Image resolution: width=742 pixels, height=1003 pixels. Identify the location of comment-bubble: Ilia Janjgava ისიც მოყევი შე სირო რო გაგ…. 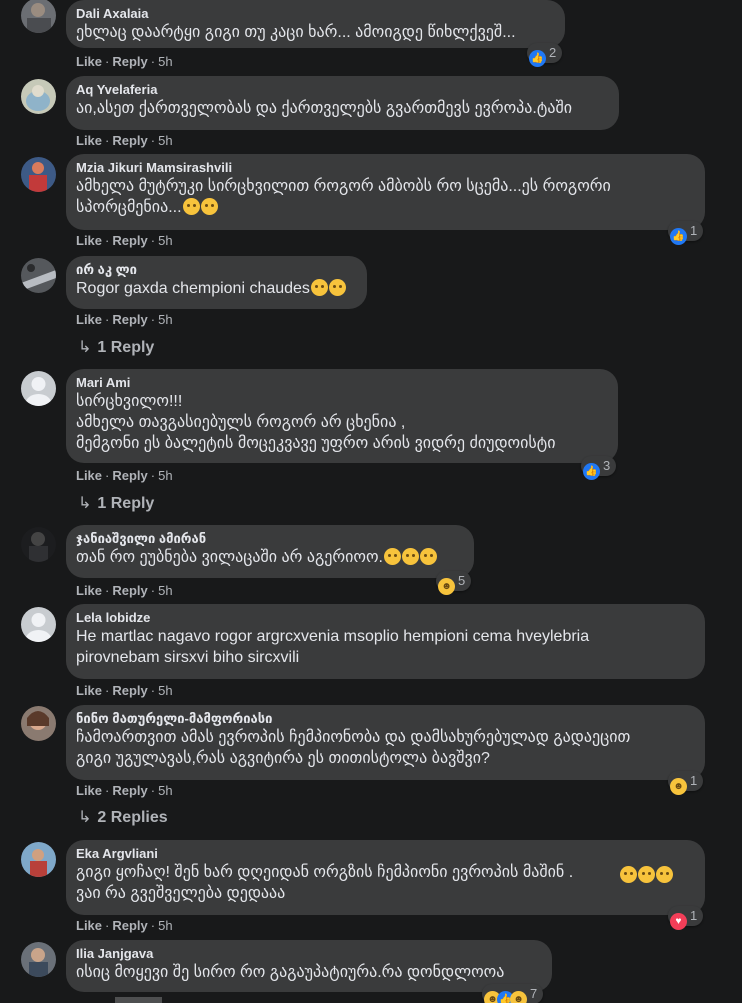
(309, 966).